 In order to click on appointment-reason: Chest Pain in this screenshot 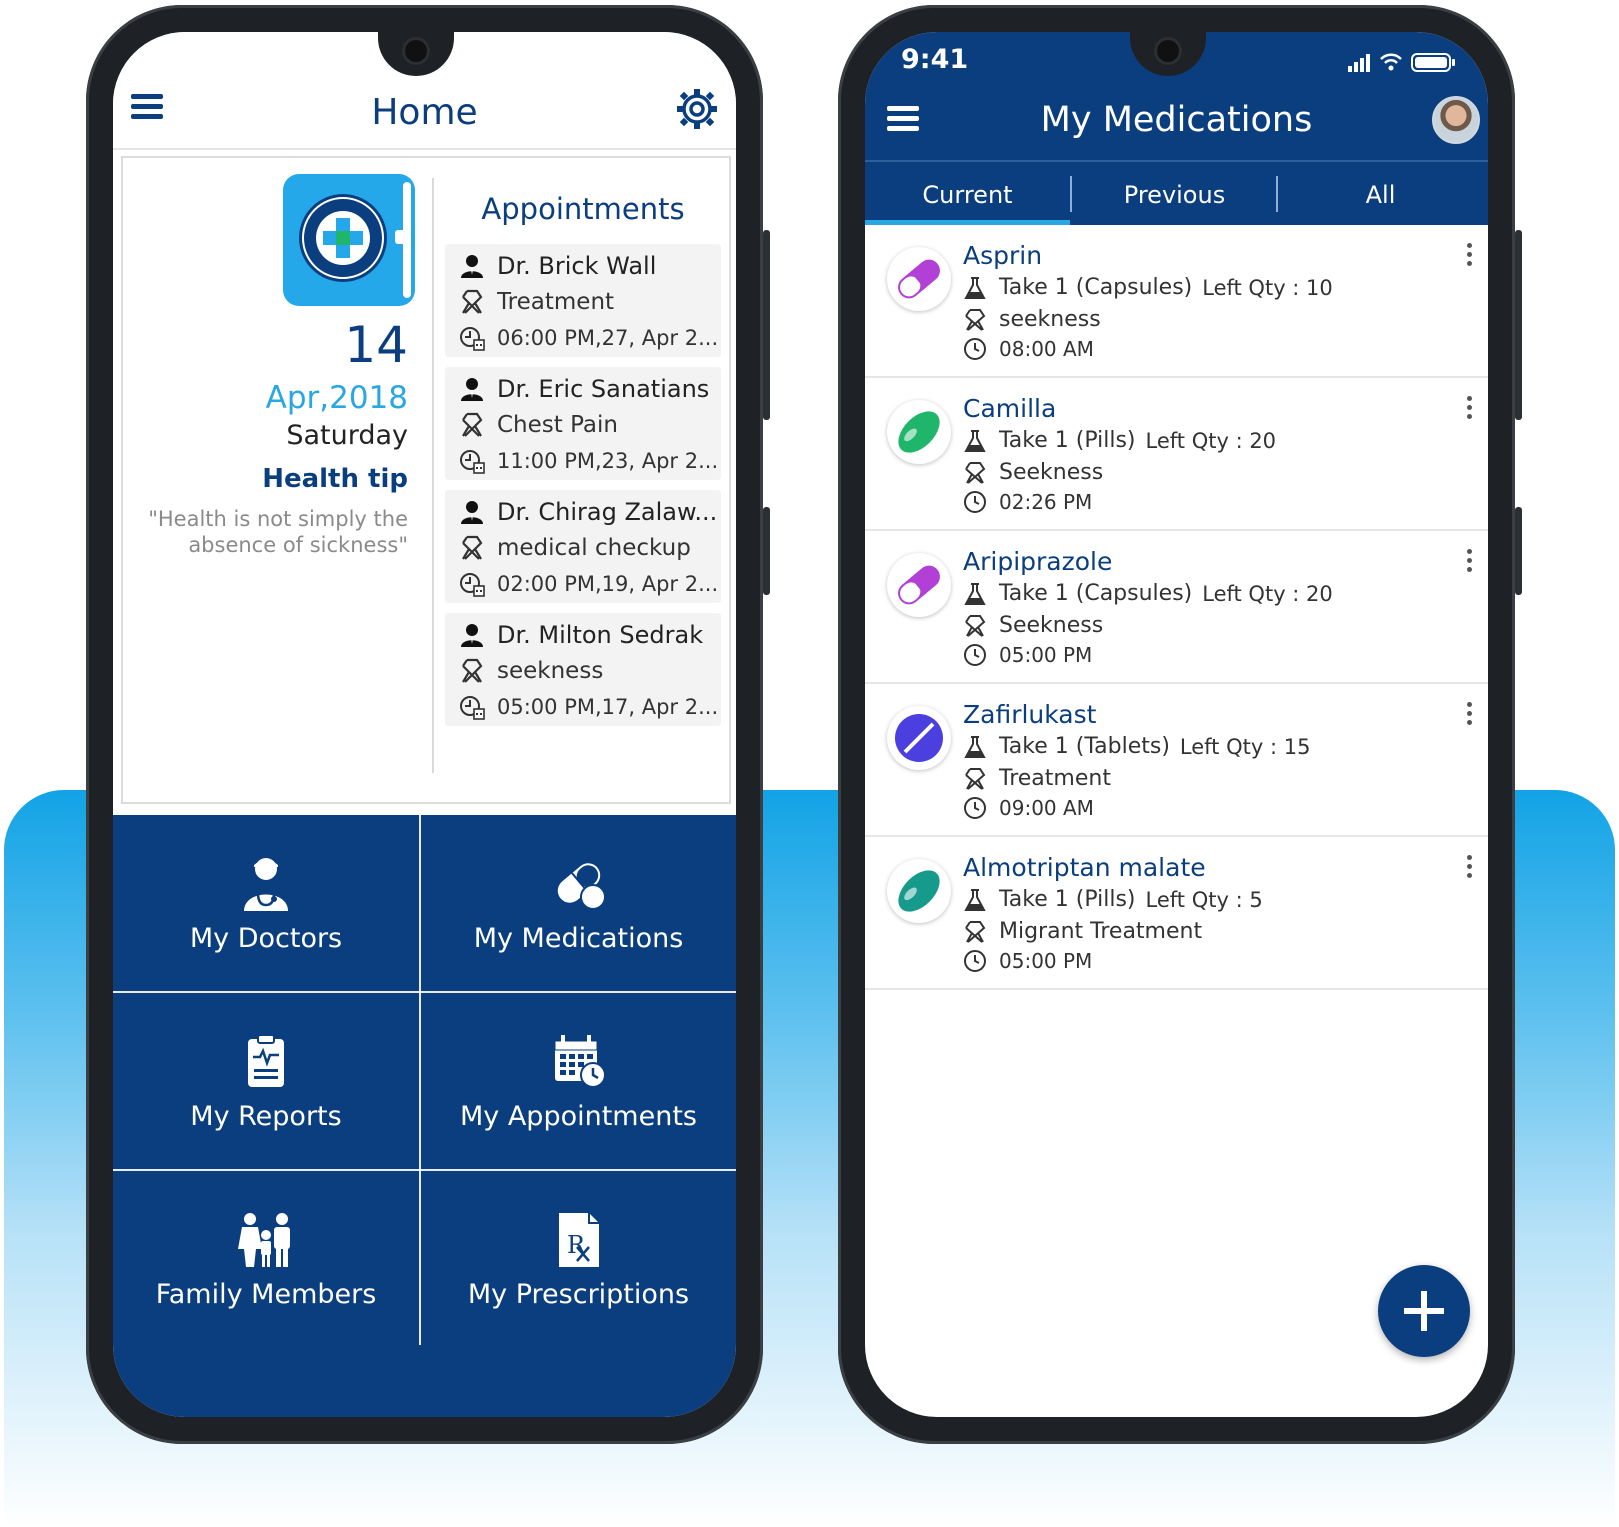, I will do `click(557, 425)`.